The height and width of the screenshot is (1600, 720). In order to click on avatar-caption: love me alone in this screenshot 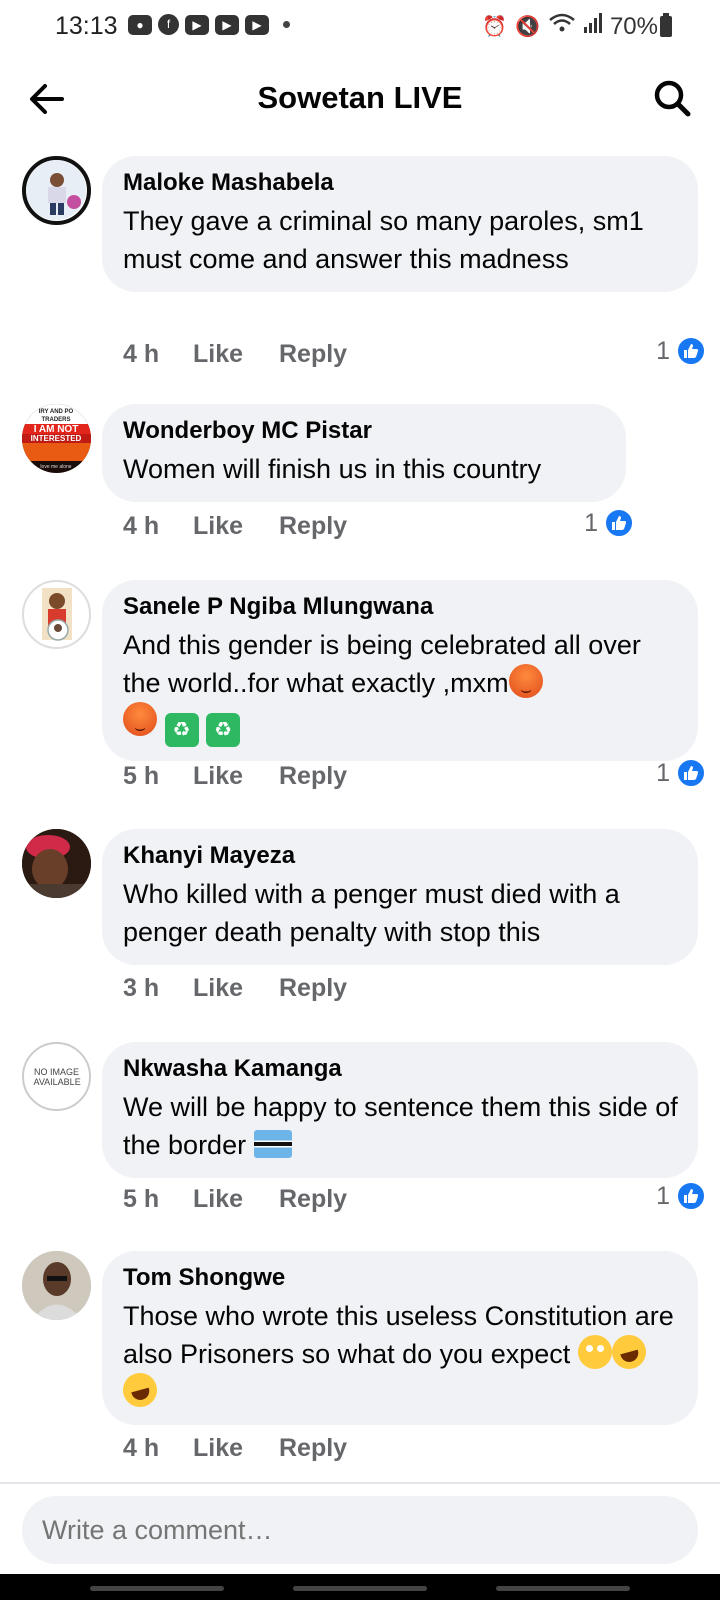, I will do `click(55, 467)`.